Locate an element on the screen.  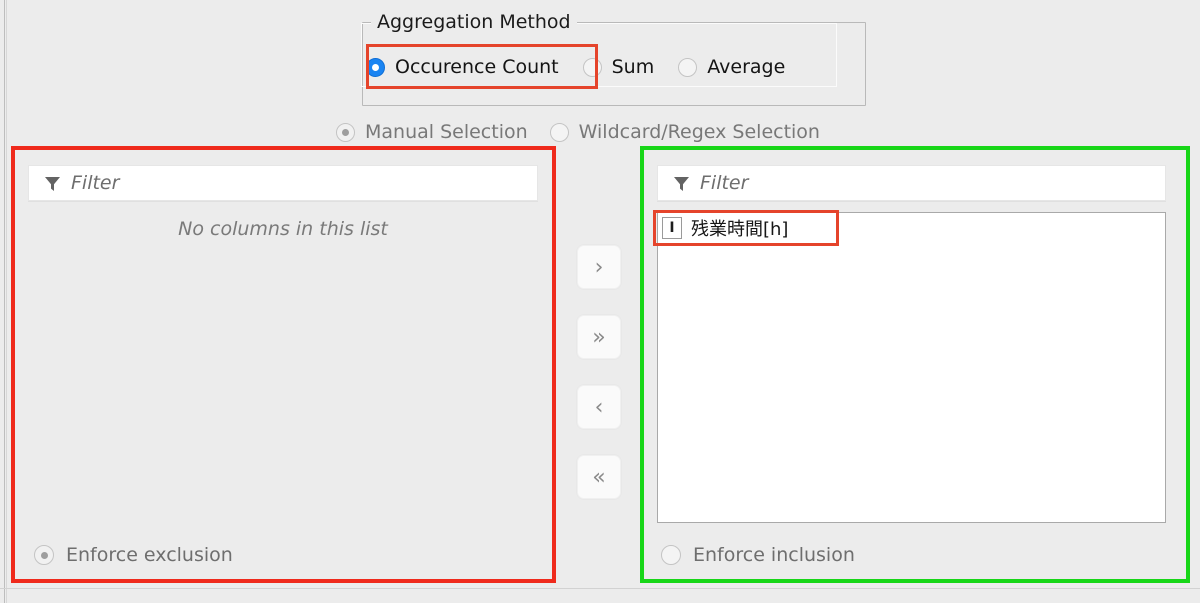
radio-manual-selection-indicator is located at coordinates (345, 132).